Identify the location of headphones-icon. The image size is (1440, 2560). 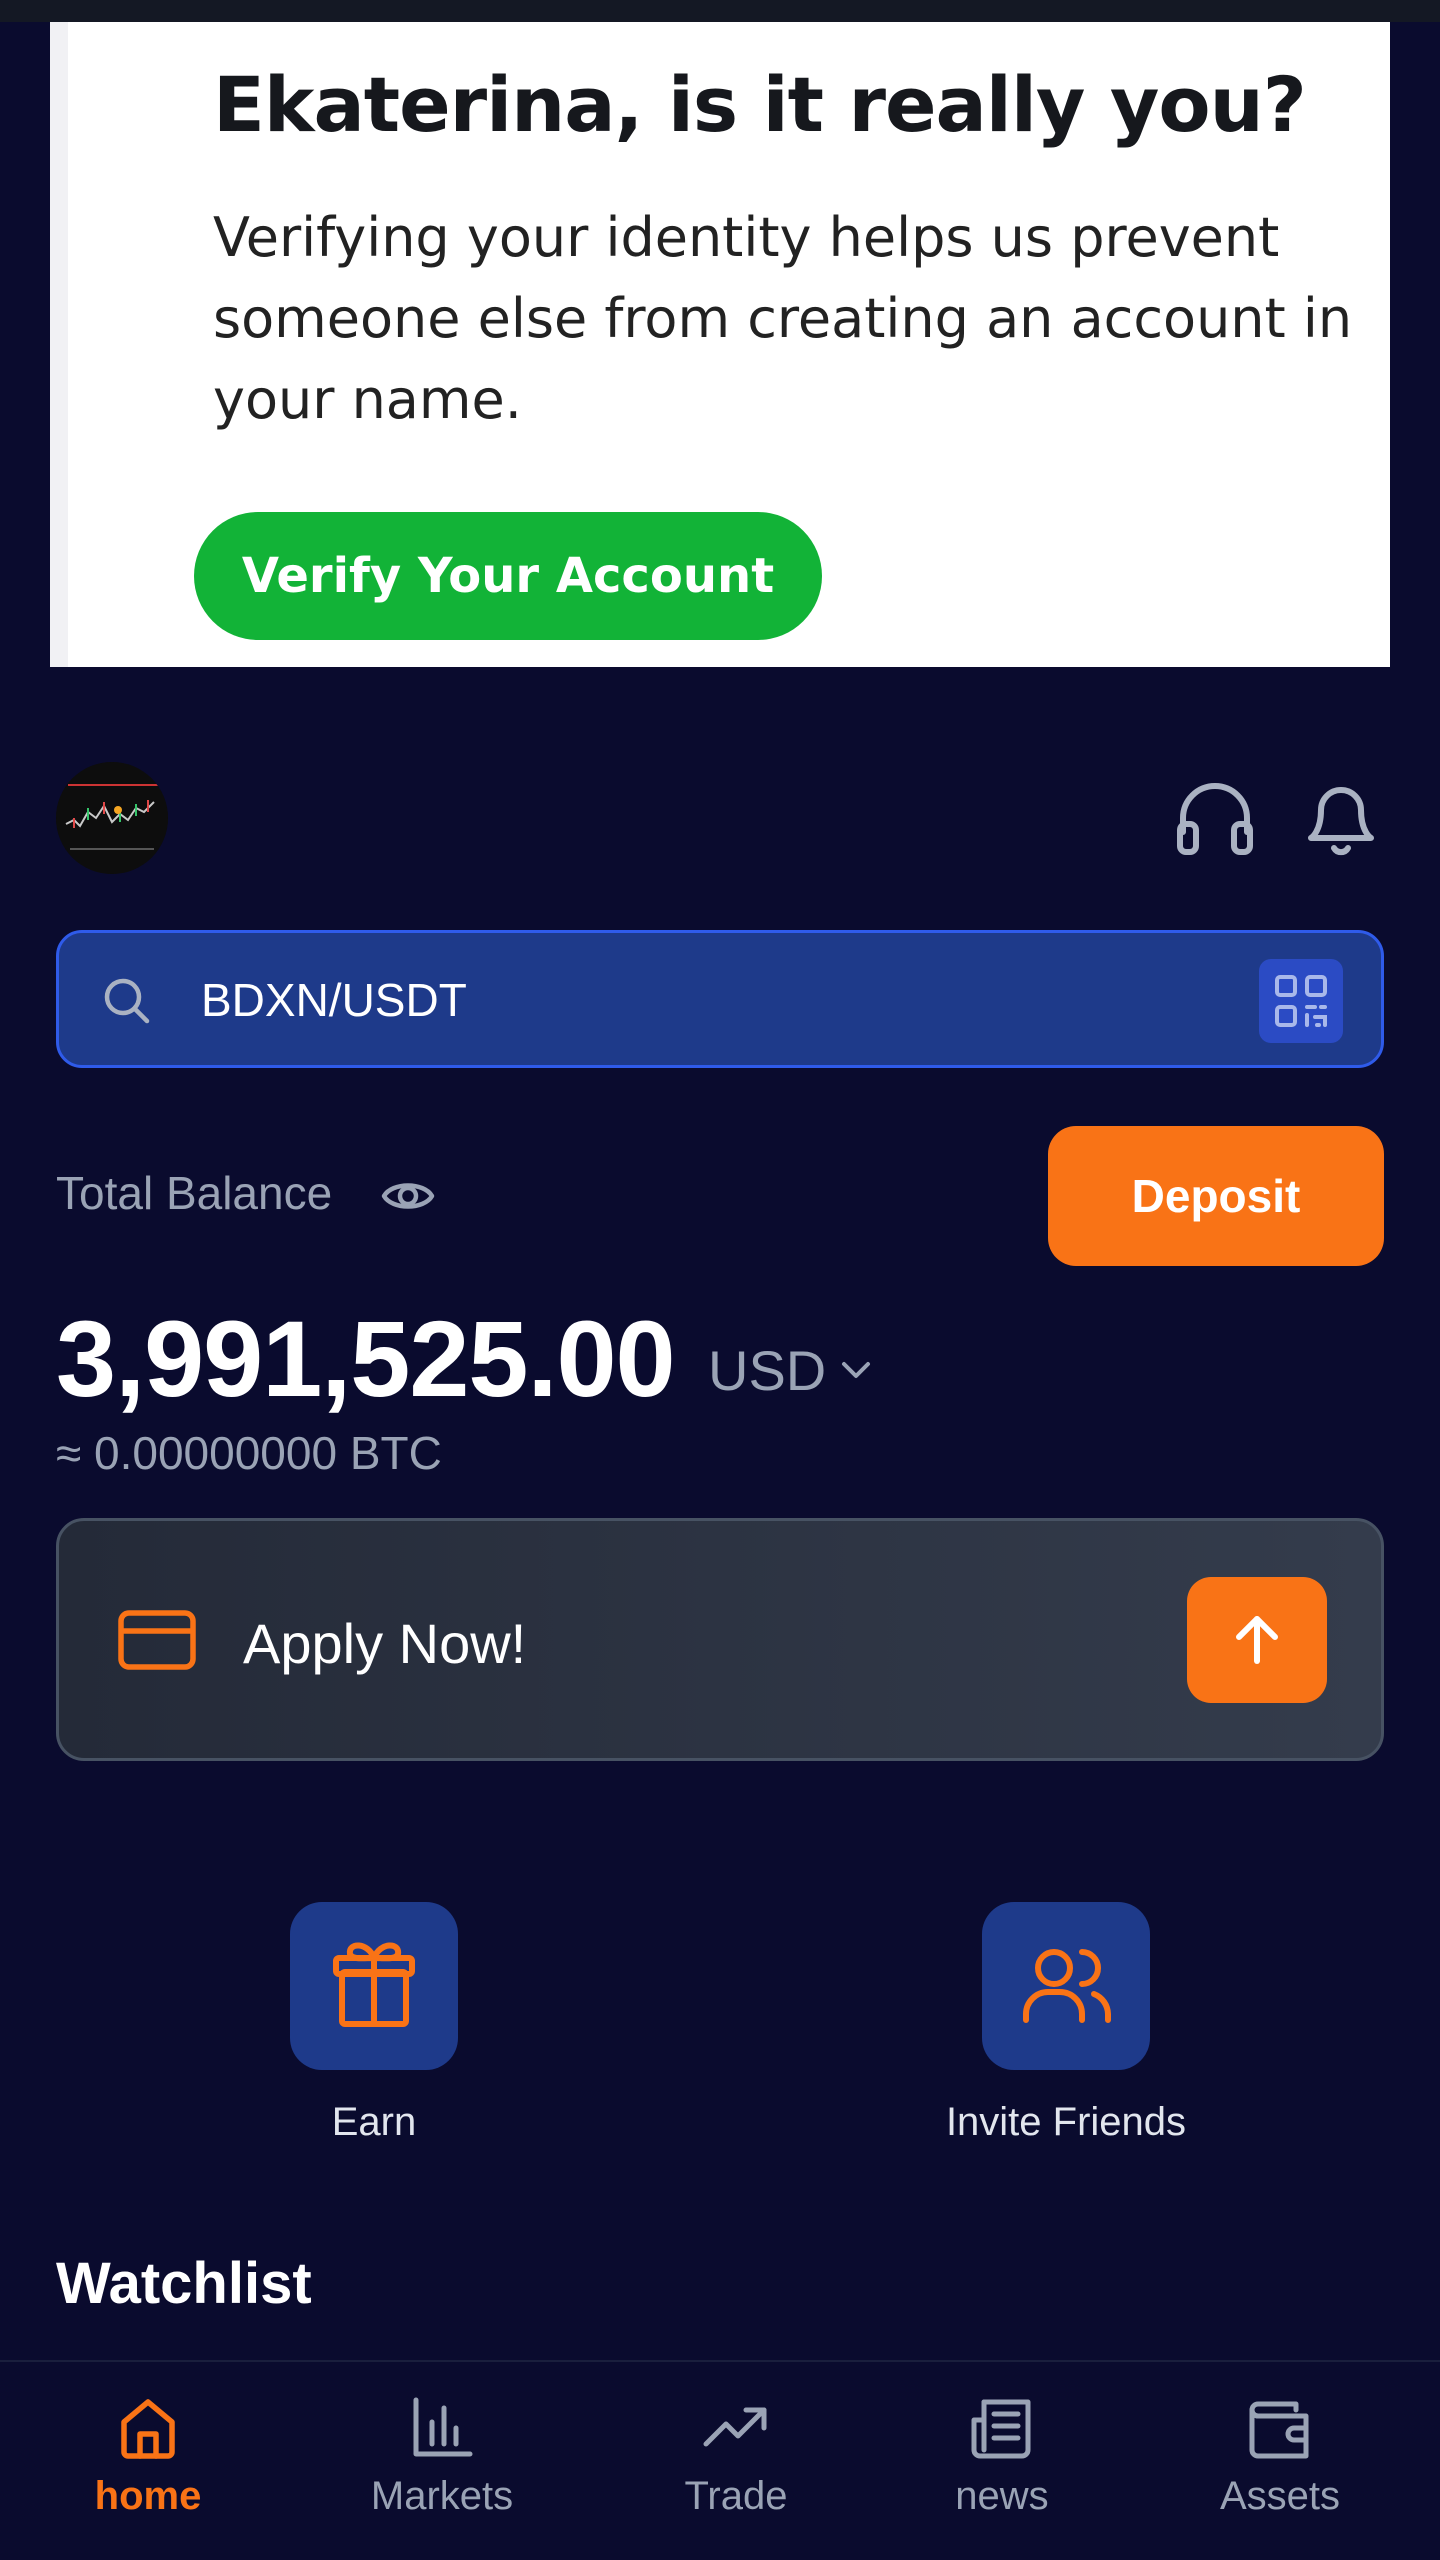
(1215, 817).